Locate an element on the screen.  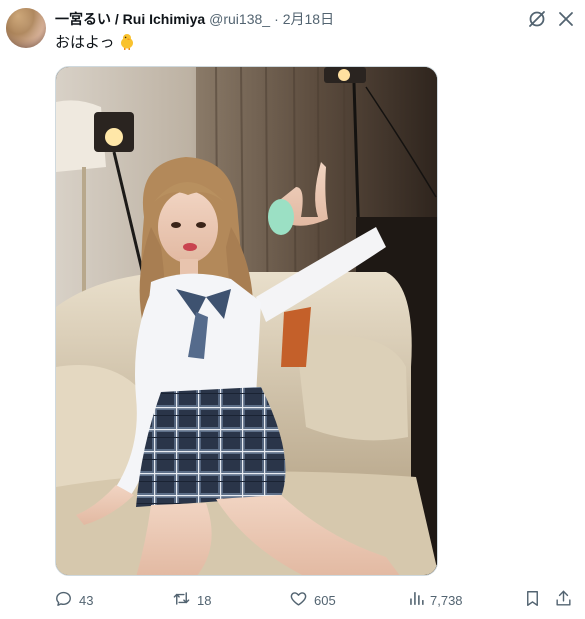
bookmark-icon is located at coordinates (532, 600).